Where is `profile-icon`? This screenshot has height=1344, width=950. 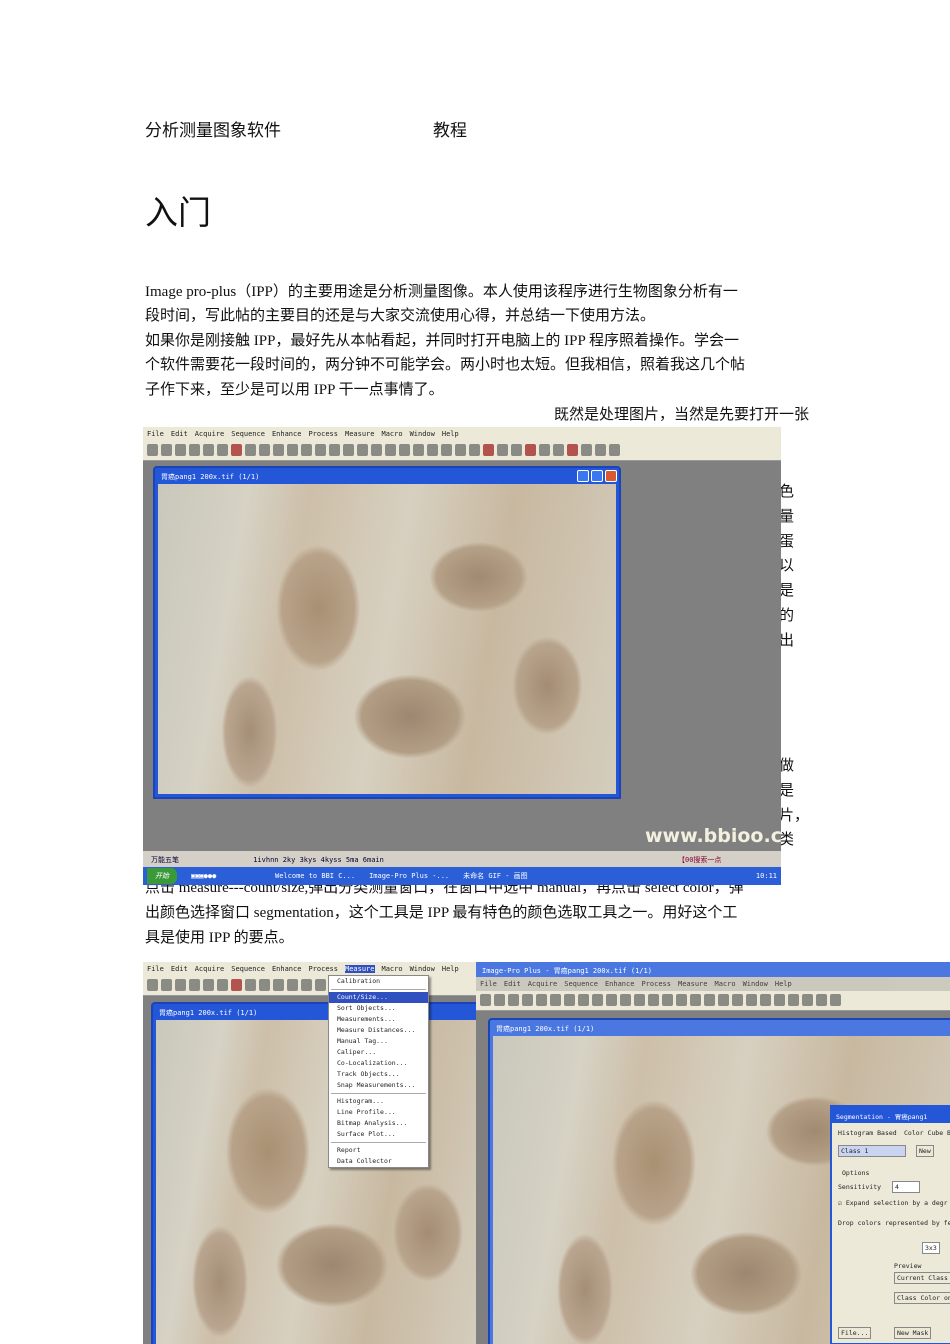
profile-icon is located at coordinates (418, 450).